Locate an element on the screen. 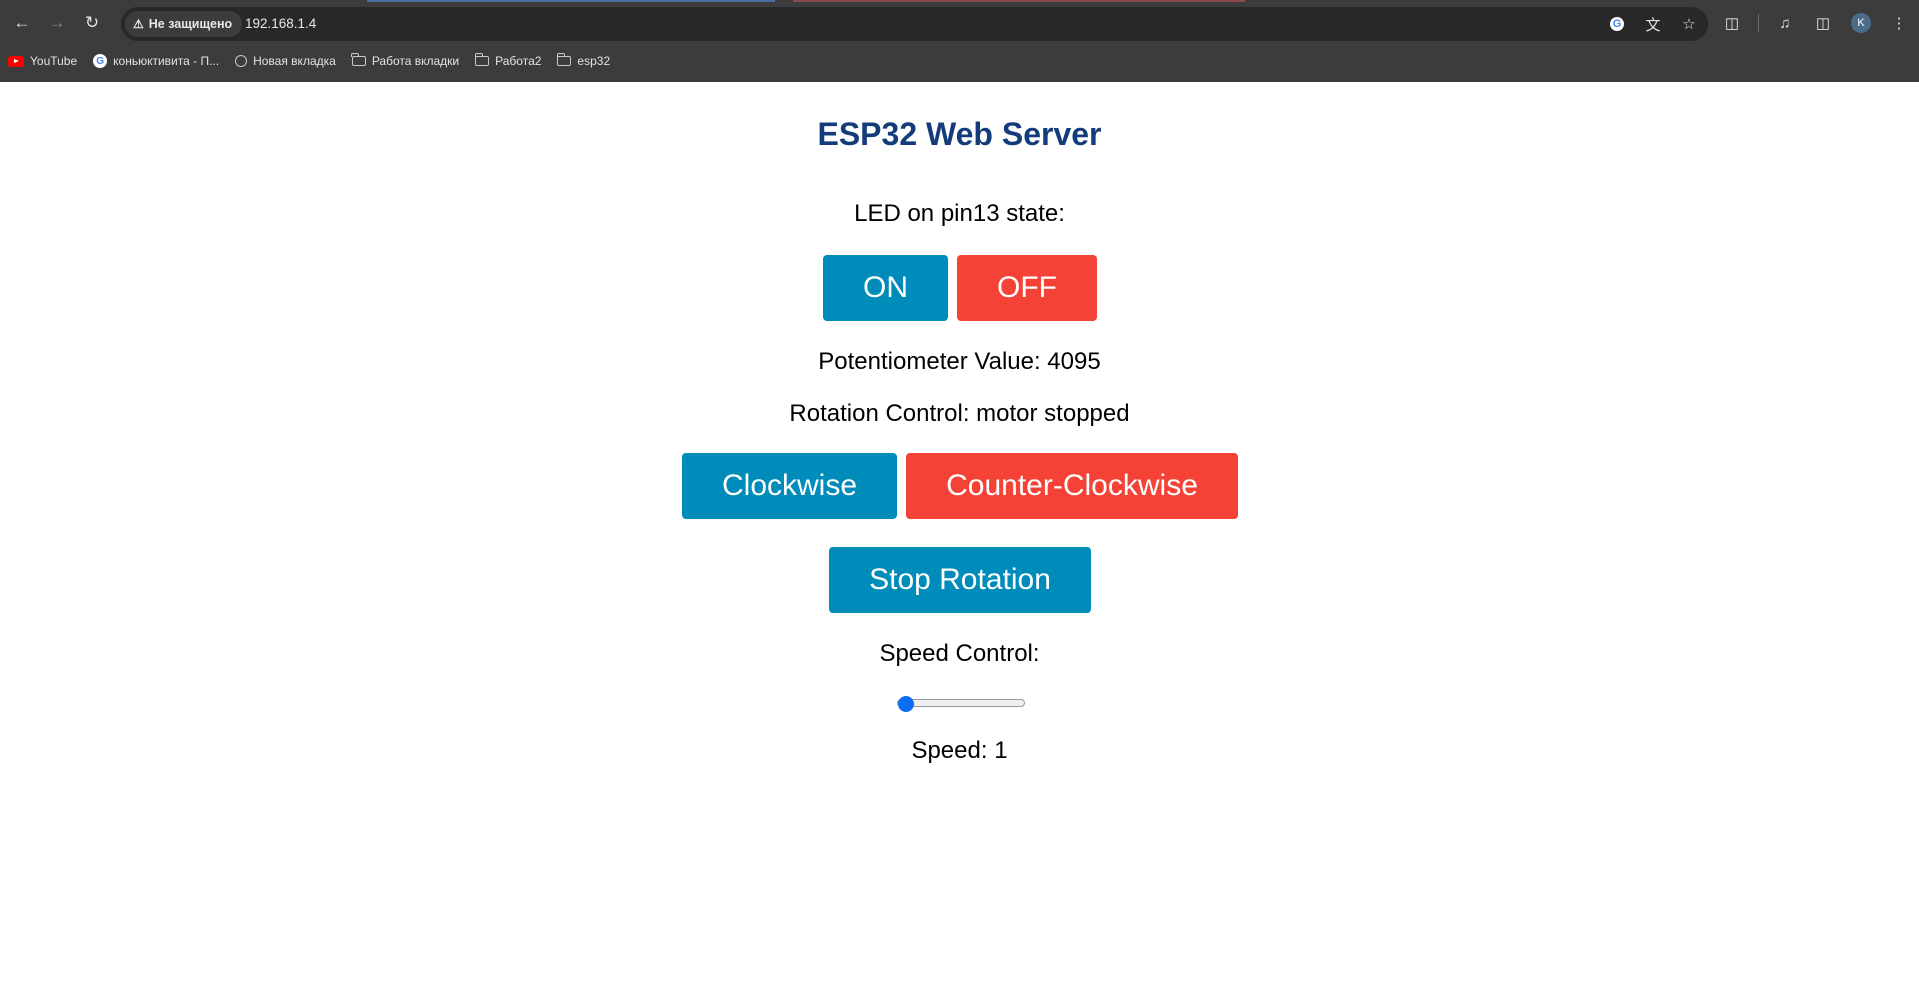 The image size is (1919, 994). reload-button: ↻ is located at coordinates (92, 23).